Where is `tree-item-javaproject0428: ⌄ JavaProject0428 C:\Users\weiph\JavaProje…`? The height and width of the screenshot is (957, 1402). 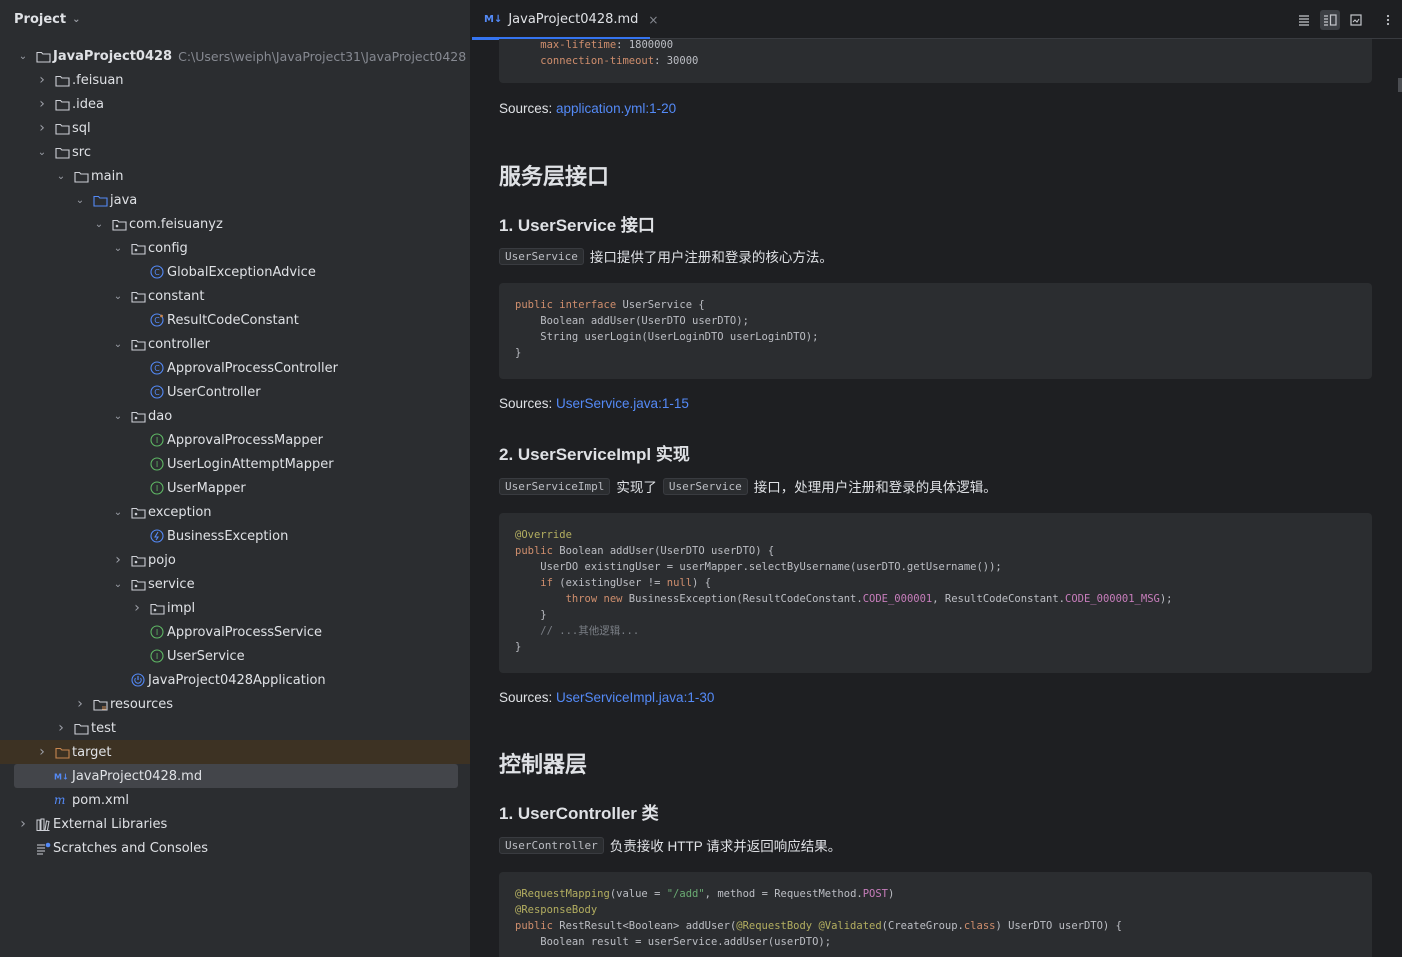
tree-item-javaproject0428: ⌄ JavaProject0428 C:\Users\weiph\JavaProje… is located at coordinates (235, 56).